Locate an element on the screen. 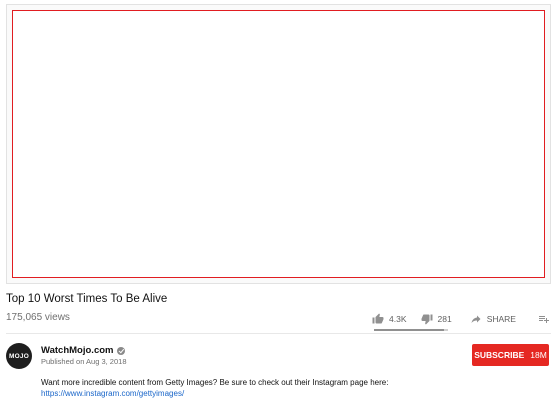 The width and height of the screenshot is (554, 400). share-arrow-icon is located at coordinates (476, 319).